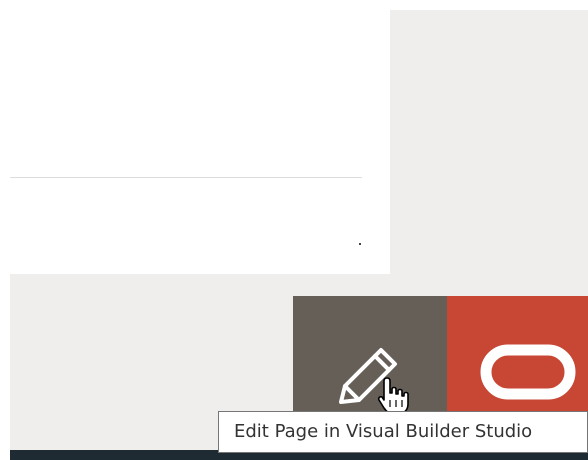 The height and width of the screenshot is (460, 588). I want to click on tooltip: Edit Page in Visual Builder Studio, so click(403, 432).